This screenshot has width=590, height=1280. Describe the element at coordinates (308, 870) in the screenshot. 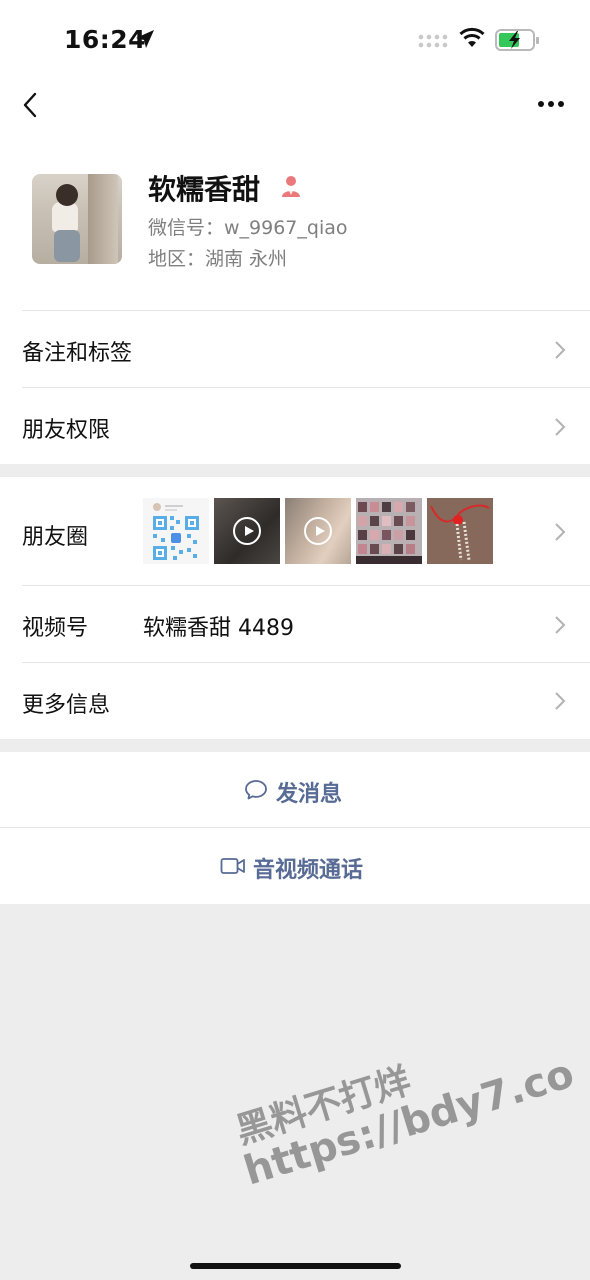

I see `av-call-label: 音视频通话` at that location.